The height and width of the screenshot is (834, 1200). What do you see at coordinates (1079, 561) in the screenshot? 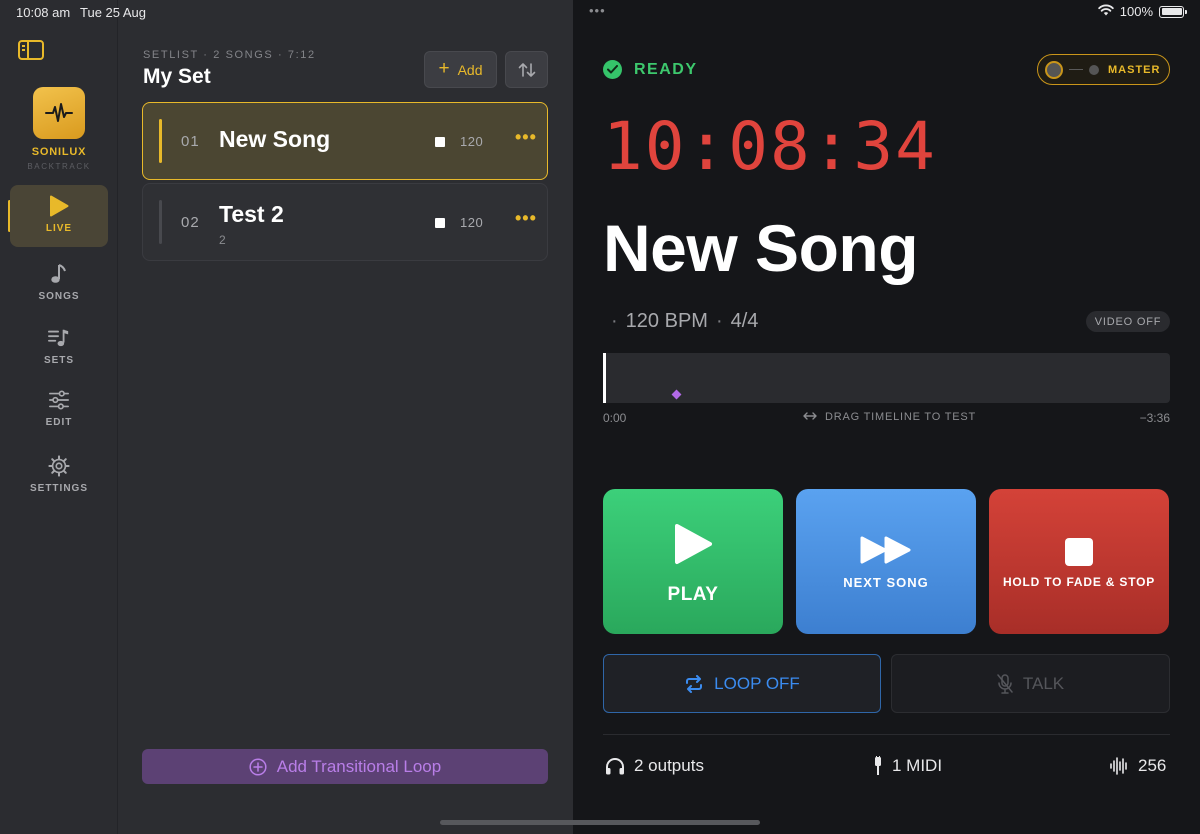
I see `fade-stop-button: HOLD TO FADE & STOP` at bounding box center [1079, 561].